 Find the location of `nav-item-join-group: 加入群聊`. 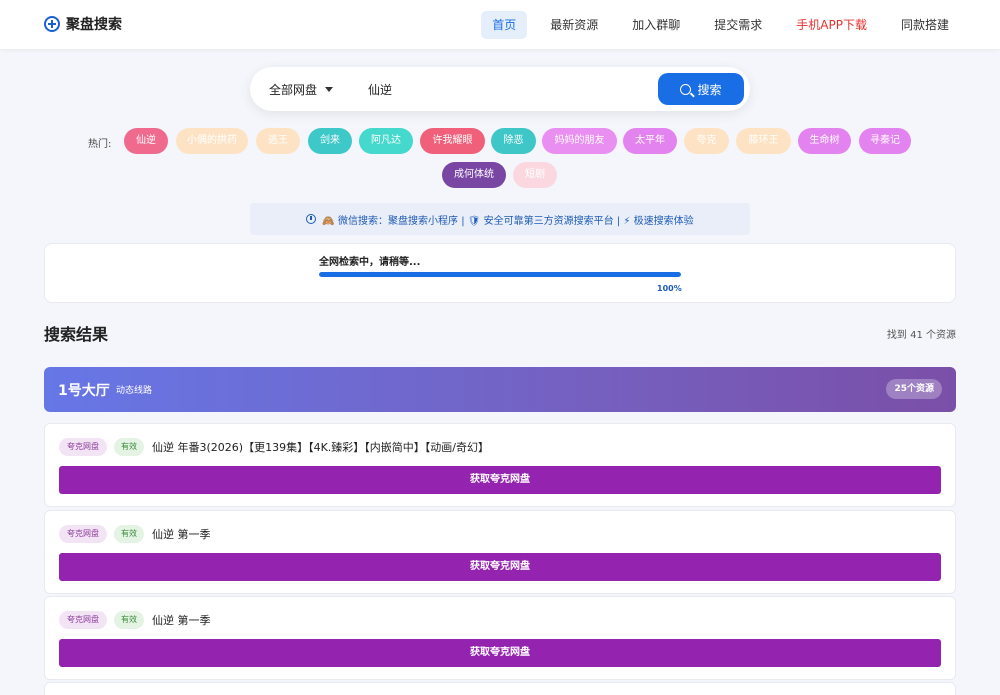

nav-item-join-group: 加入群聊 is located at coordinates (656, 25).